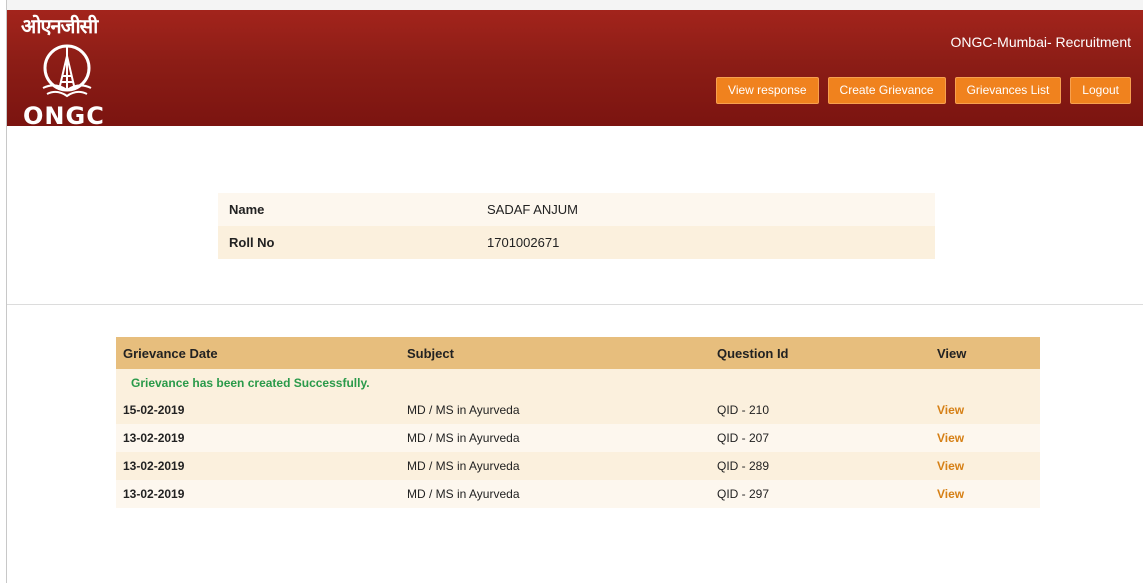 This screenshot has height=583, width=1143. I want to click on roll-row: Roll No 1701002671, so click(576, 242).